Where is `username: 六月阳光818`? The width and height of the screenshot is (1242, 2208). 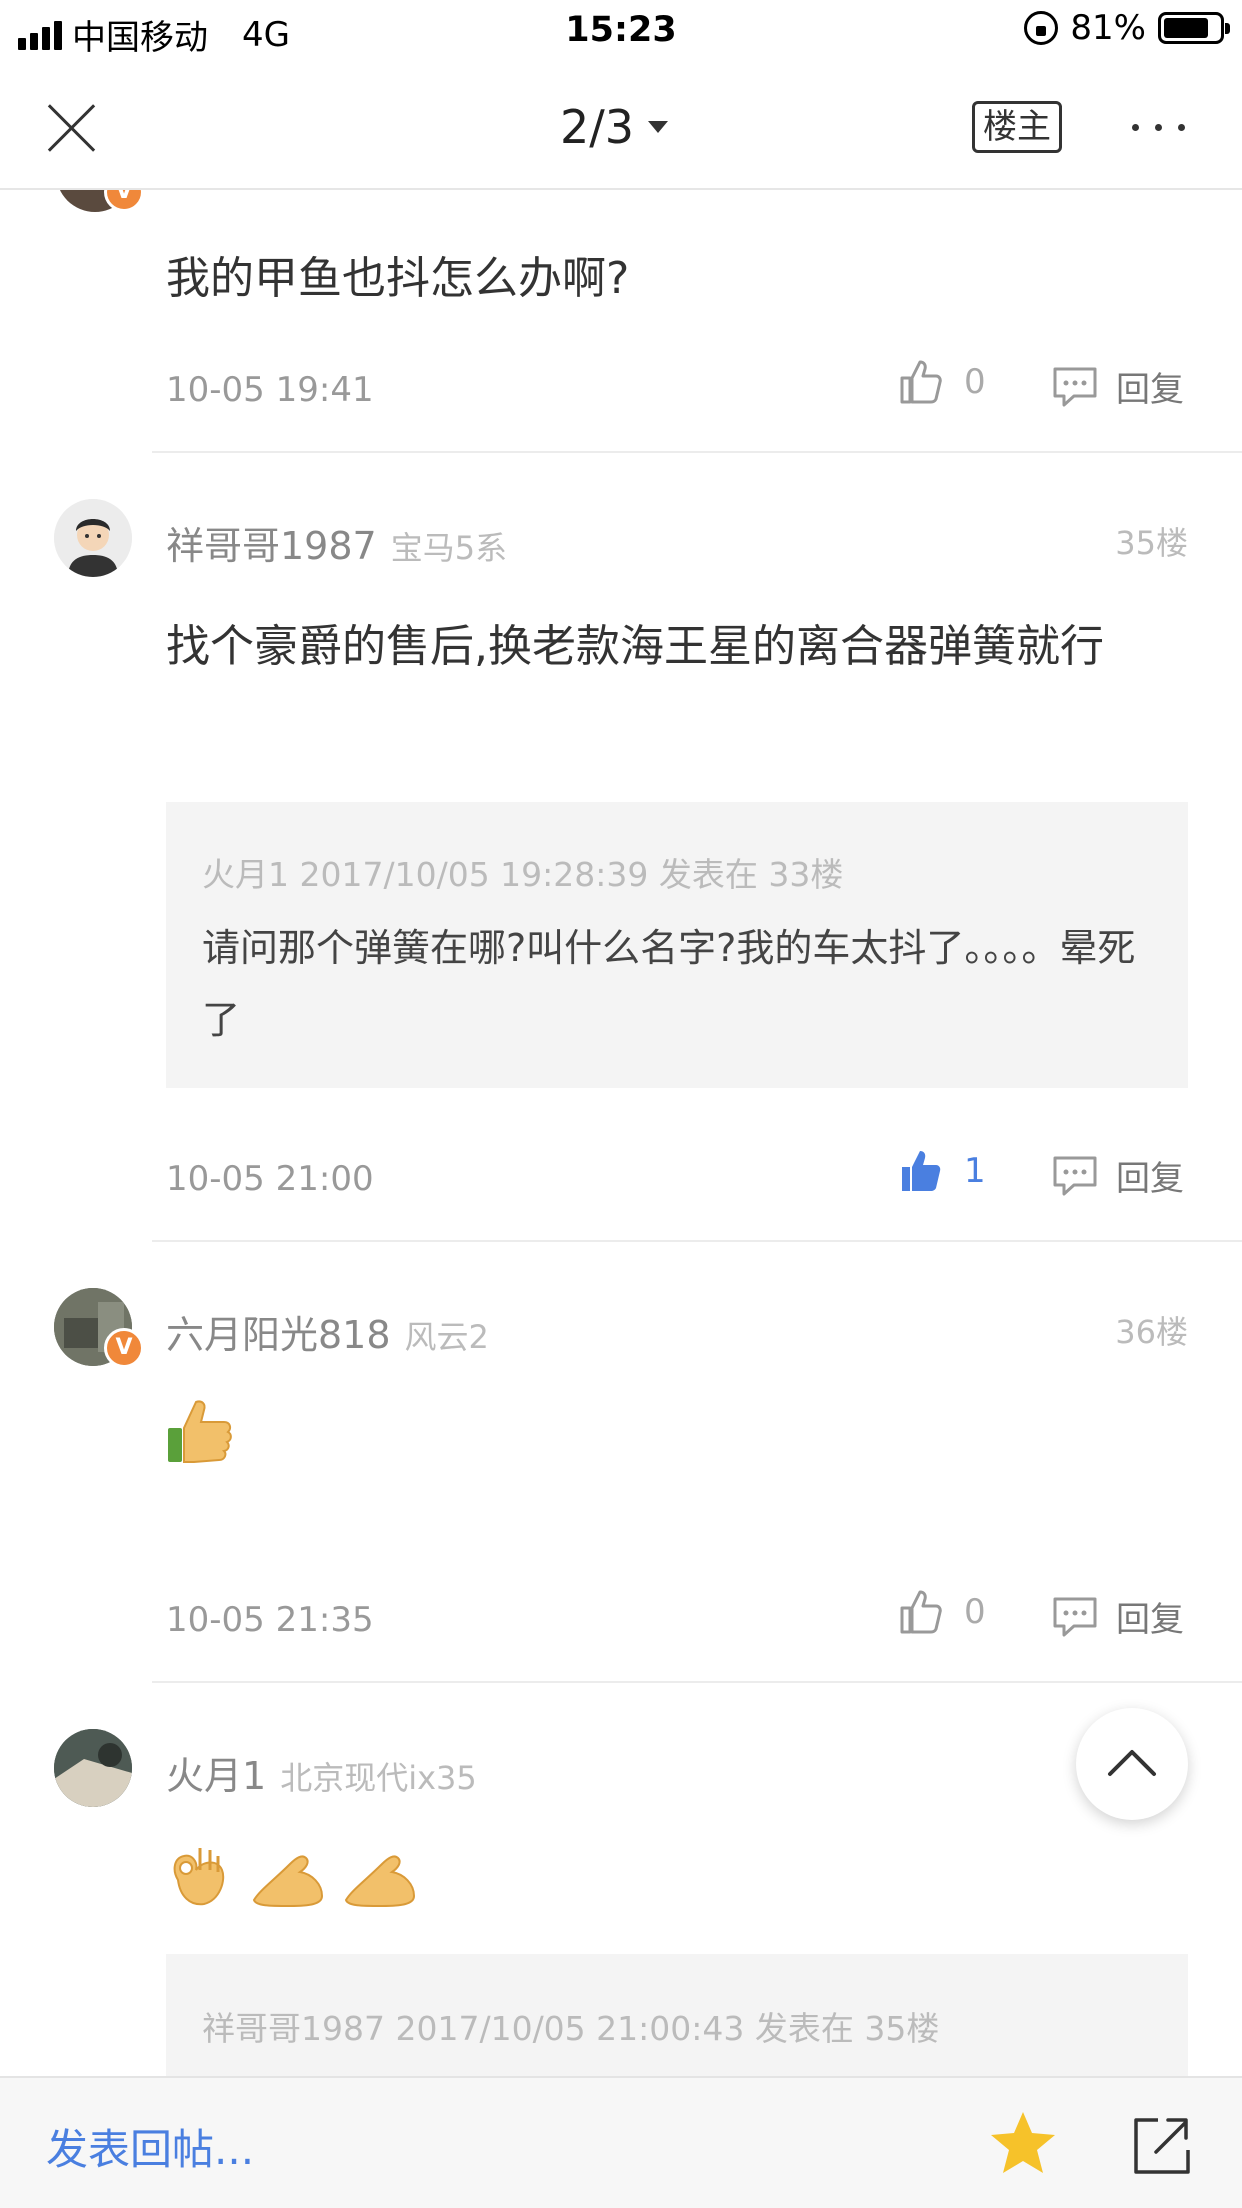 username: 六月阳光818 is located at coordinates (278, 1335).